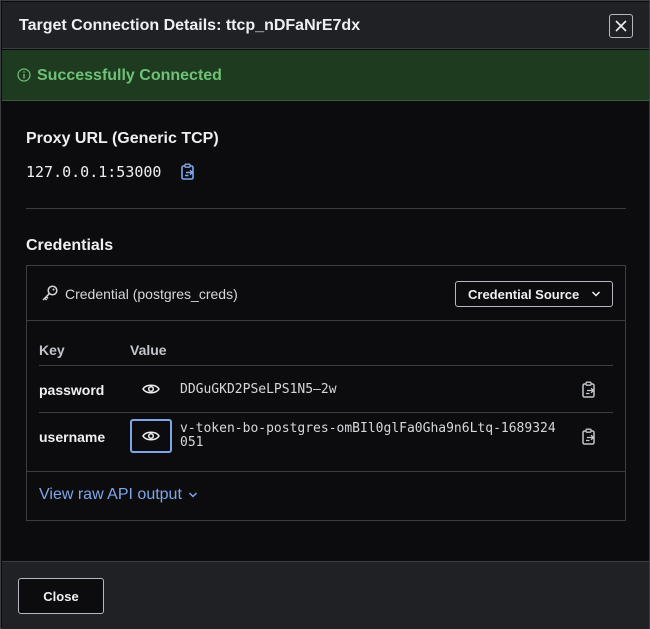  I want to click on dialog-close-button, so click(621, 26).